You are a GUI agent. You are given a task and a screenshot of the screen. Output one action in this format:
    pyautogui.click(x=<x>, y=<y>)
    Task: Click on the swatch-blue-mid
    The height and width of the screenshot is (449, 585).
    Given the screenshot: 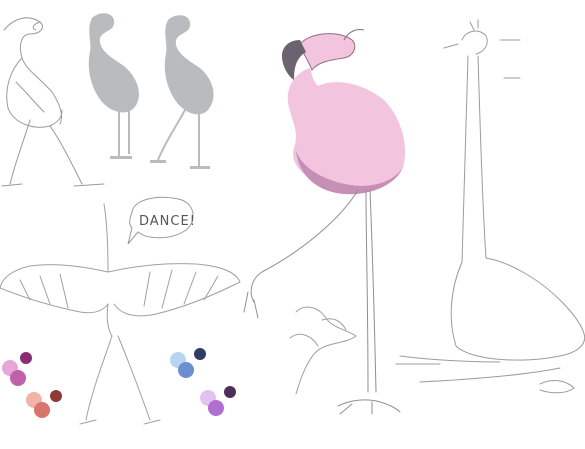 What is the action you would take?
    pyautogui.click(x=186, y=370)
    